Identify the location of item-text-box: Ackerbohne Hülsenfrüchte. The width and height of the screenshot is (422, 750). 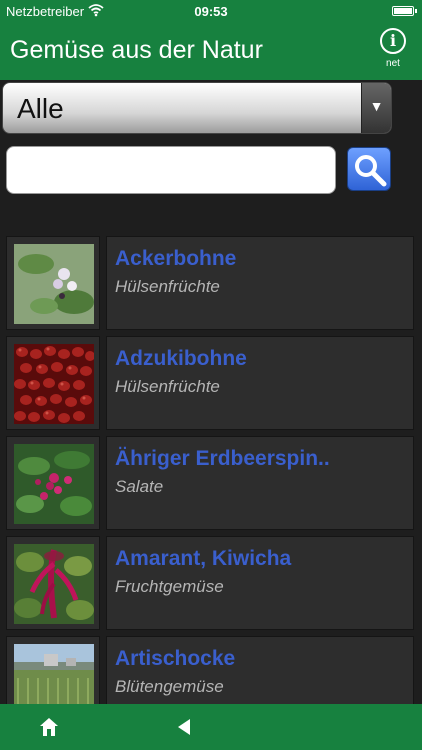
(260, 283).